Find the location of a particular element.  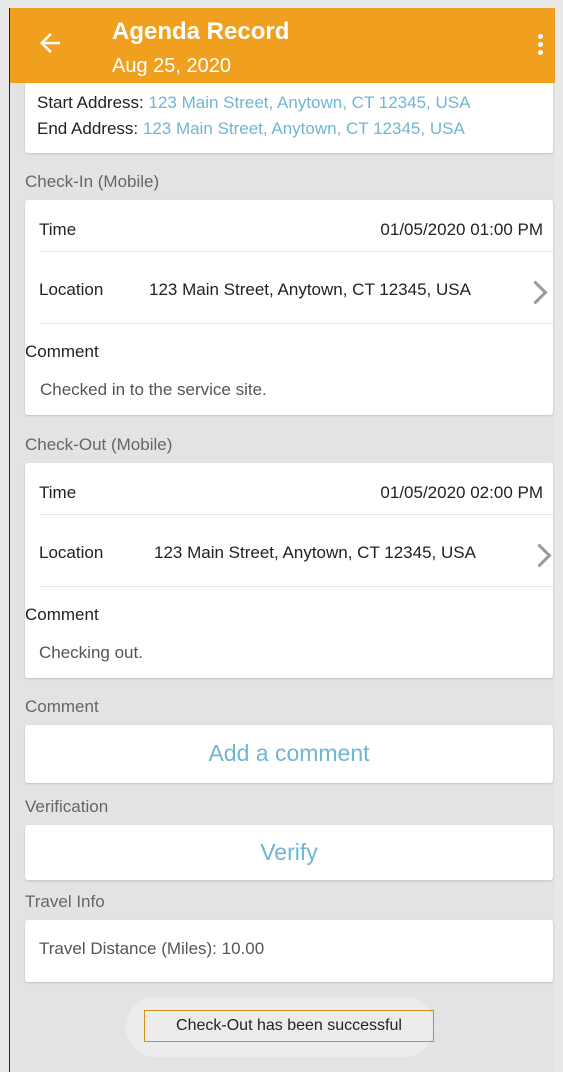

travel-card: Travel Distance (Miles): 10.00 is located at coordinates (289, 951).